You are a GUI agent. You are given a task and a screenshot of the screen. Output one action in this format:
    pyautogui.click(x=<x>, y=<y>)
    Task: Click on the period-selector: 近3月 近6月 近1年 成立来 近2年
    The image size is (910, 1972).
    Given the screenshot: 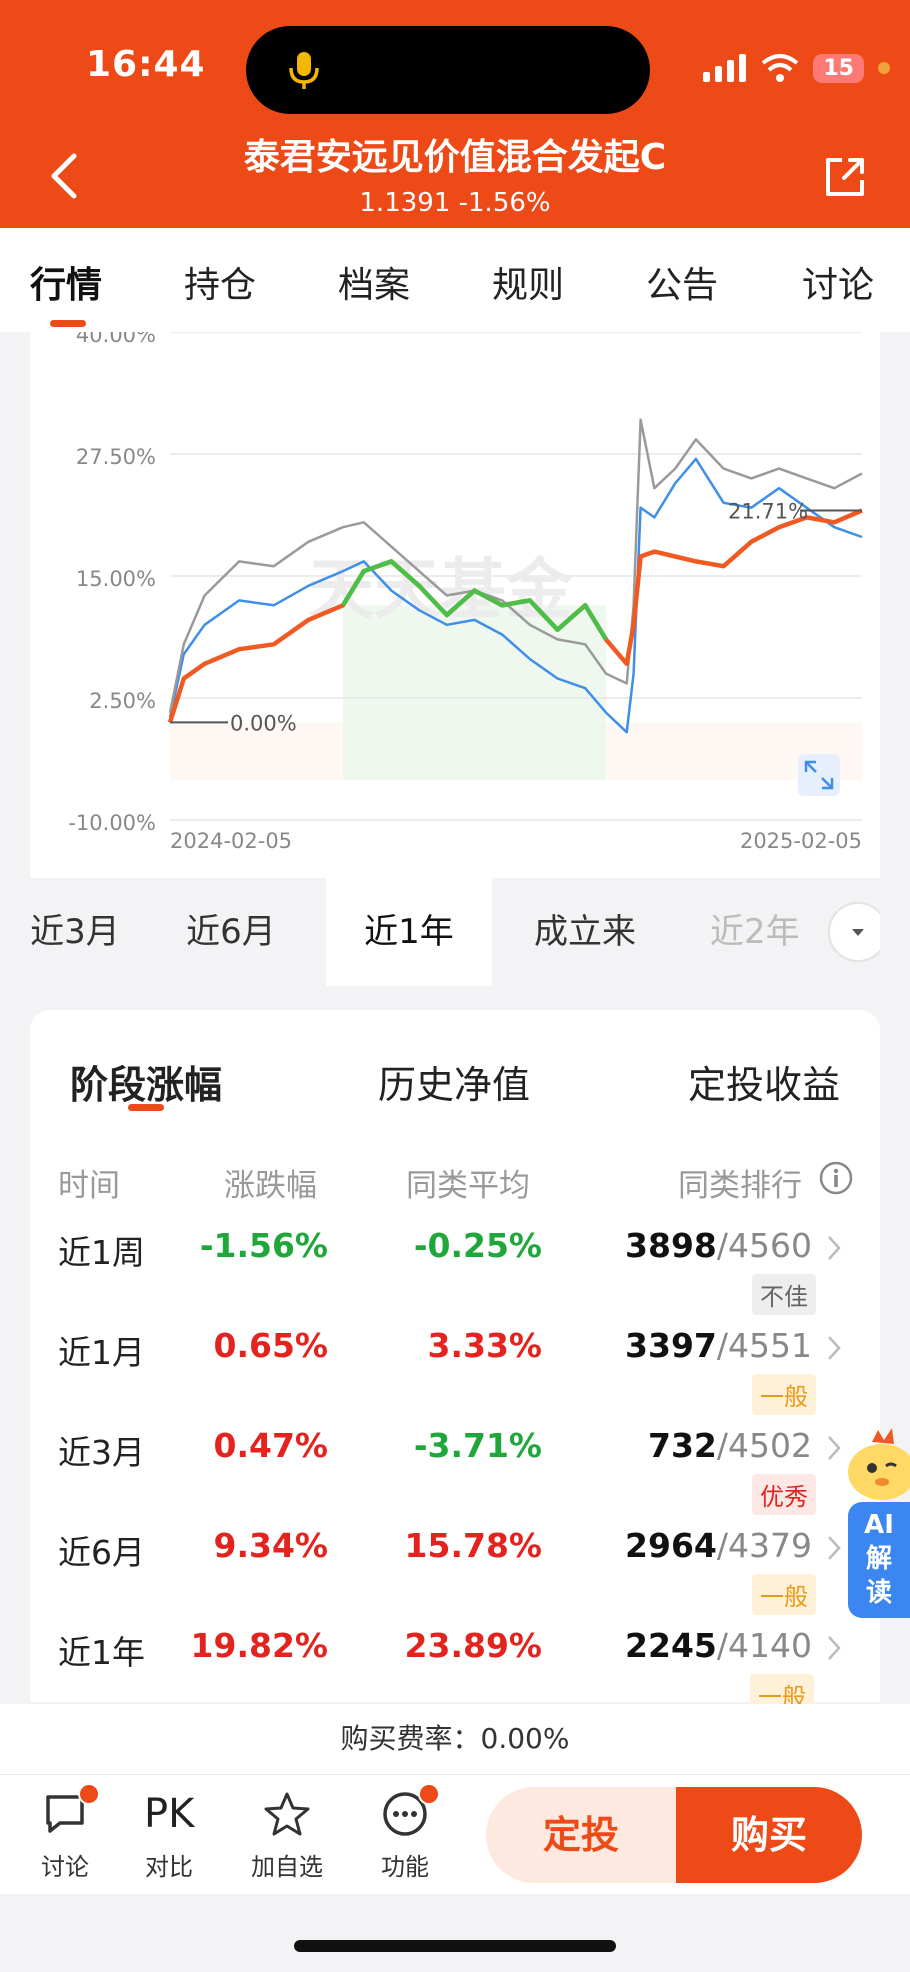 What is the action you would take?
    pyautogui.click(x=455, y=932)
    